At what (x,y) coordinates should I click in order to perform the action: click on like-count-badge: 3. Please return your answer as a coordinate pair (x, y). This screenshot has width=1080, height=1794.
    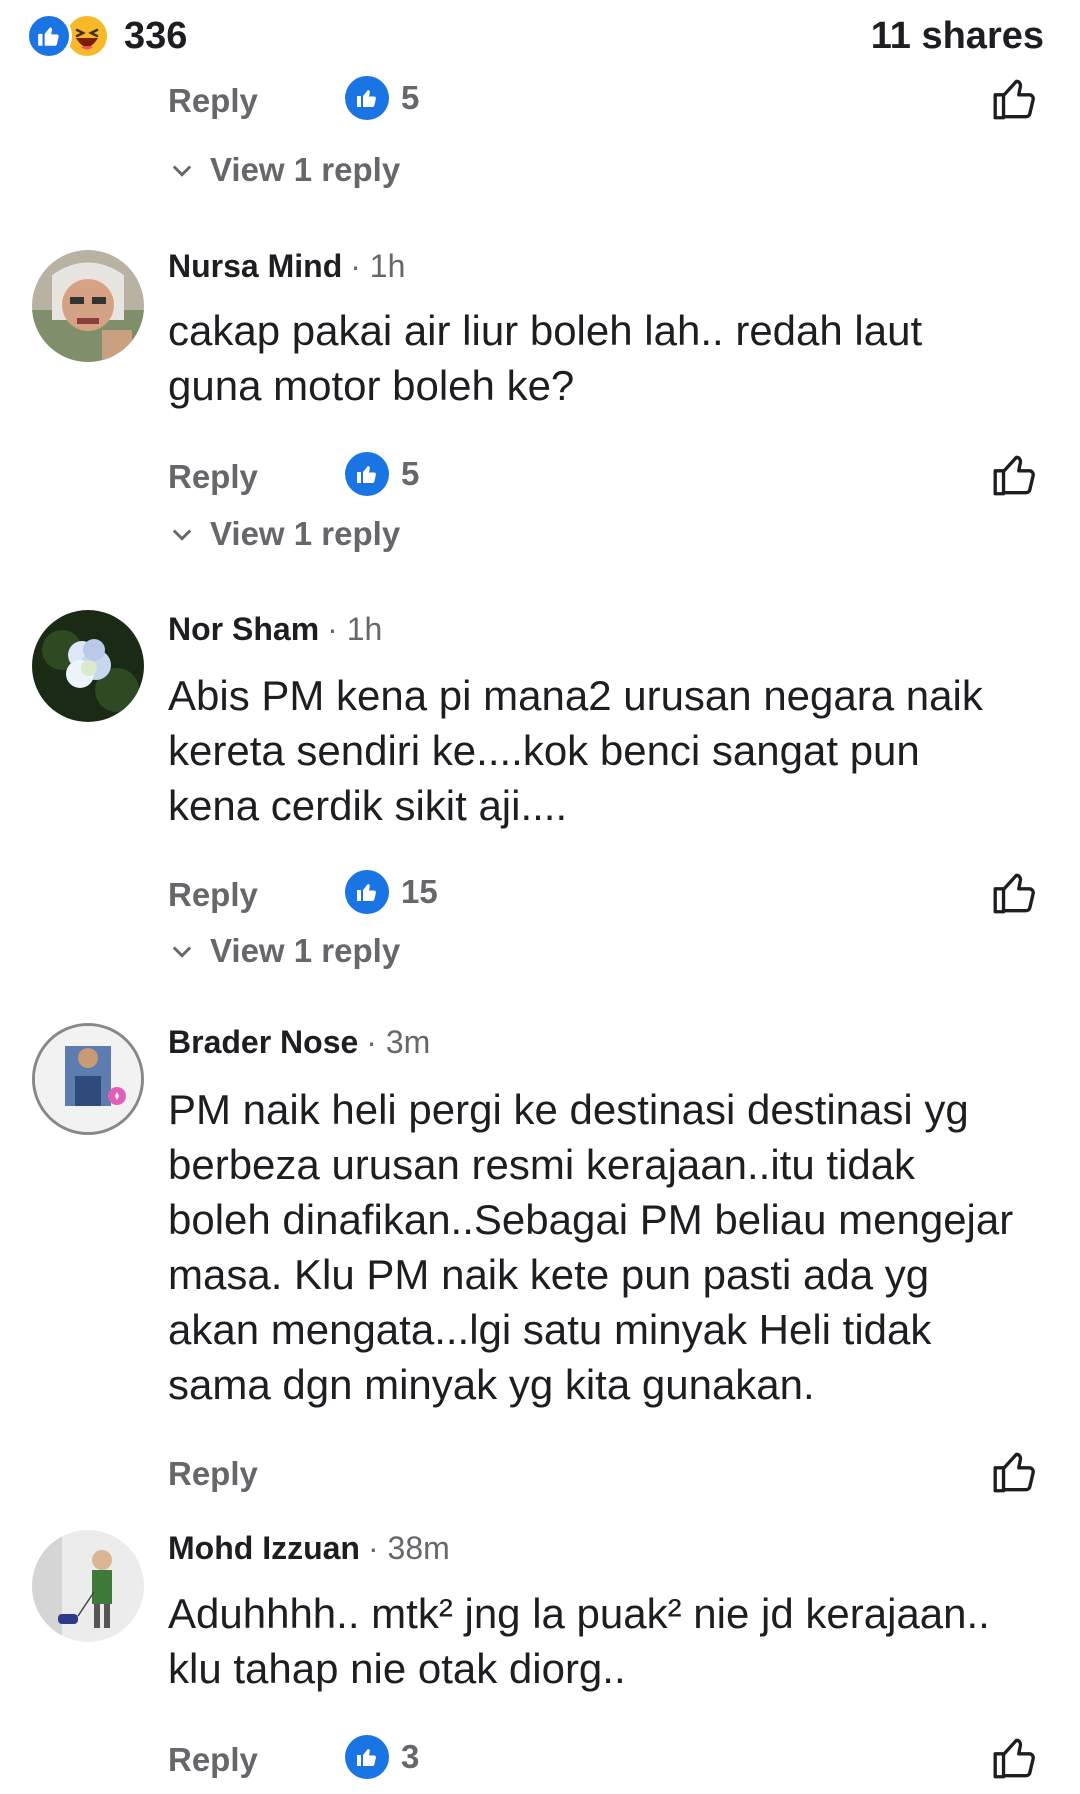
    Looking at the image, I should click on (382, 1757).